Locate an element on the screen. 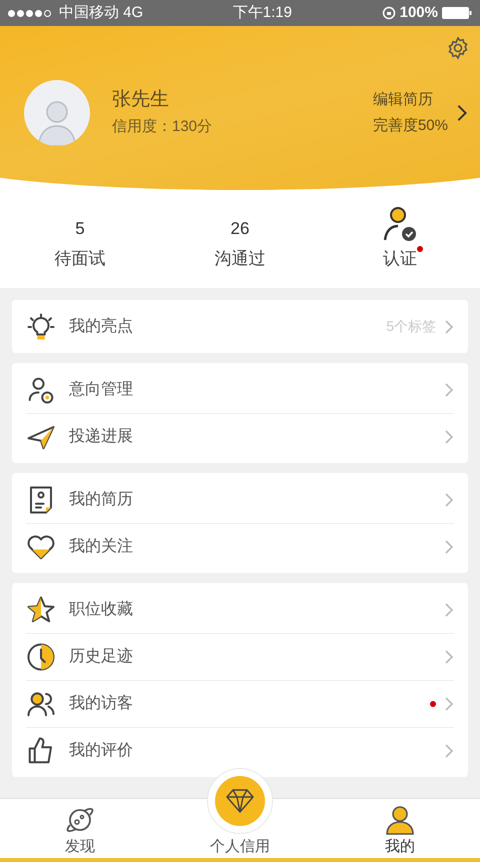 The image size is (480, 862). user-icon is located at coordinates (400, 820).